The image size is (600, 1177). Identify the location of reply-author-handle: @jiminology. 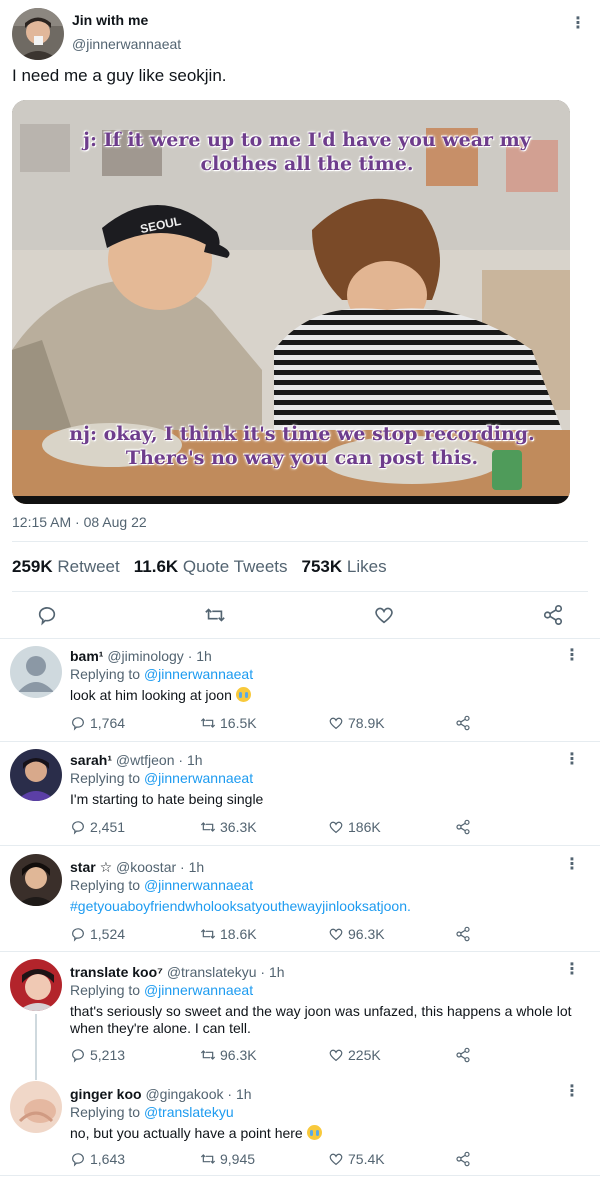
(145, 656).